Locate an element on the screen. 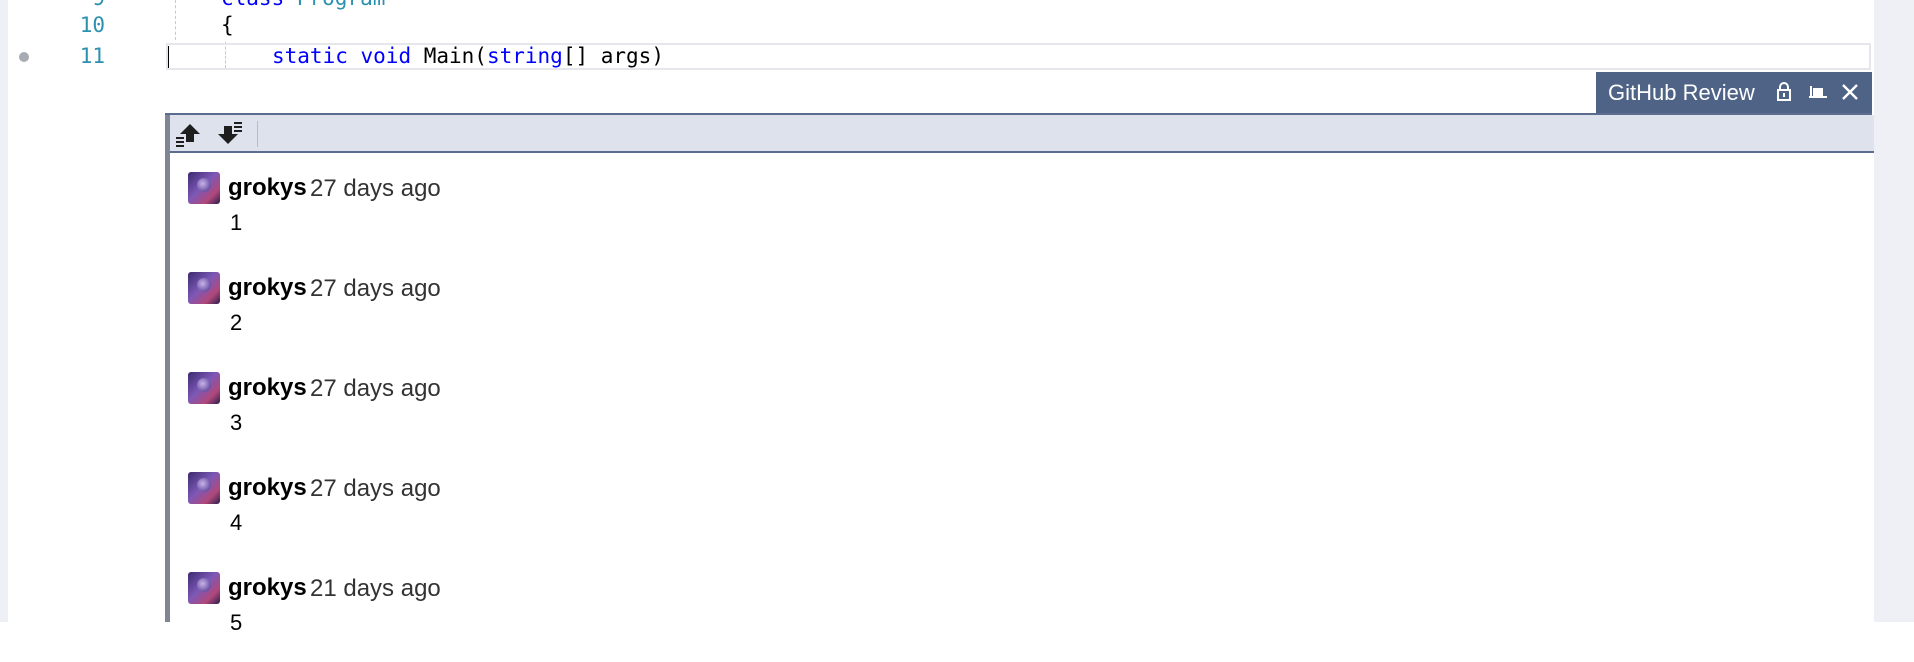 This screenshot has width=1914, height=662. code-token: class is located at coordinates (259, 5).